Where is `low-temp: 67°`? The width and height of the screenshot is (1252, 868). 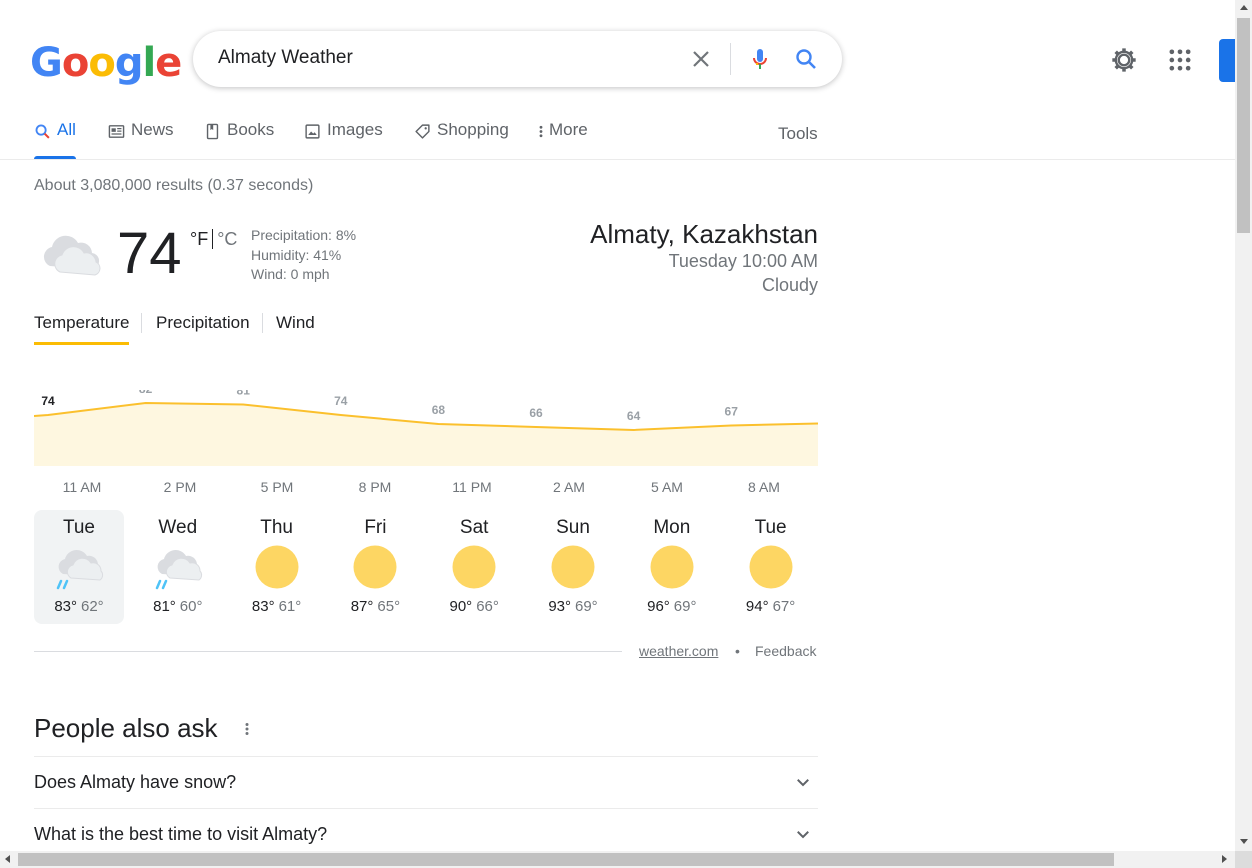 low-temp: 67° is located at coordinates (784, 606).